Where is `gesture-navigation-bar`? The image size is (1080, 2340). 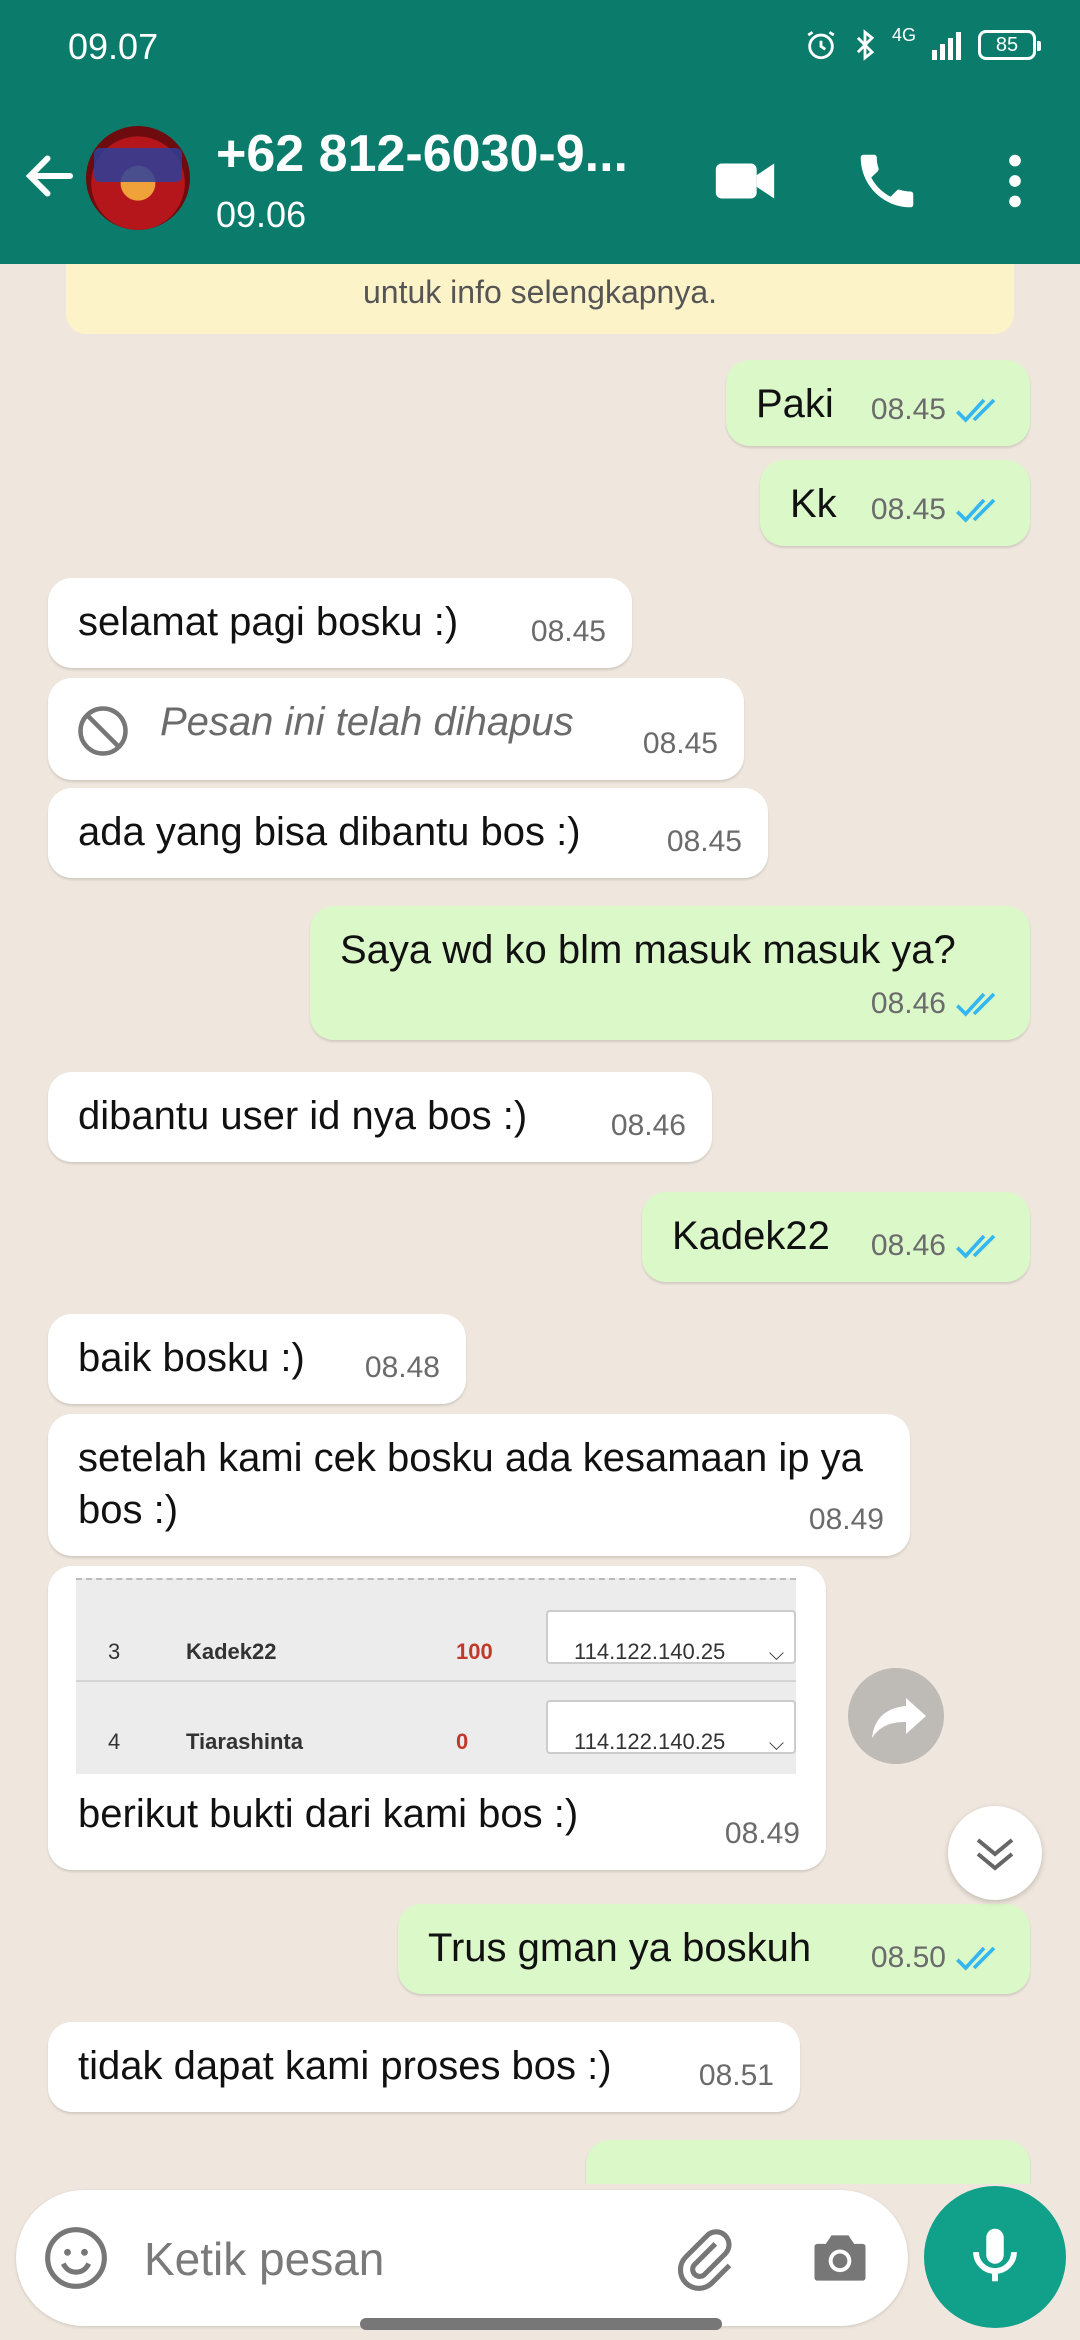
gesture-navigation-bar is located at coordinates (541, 2324).